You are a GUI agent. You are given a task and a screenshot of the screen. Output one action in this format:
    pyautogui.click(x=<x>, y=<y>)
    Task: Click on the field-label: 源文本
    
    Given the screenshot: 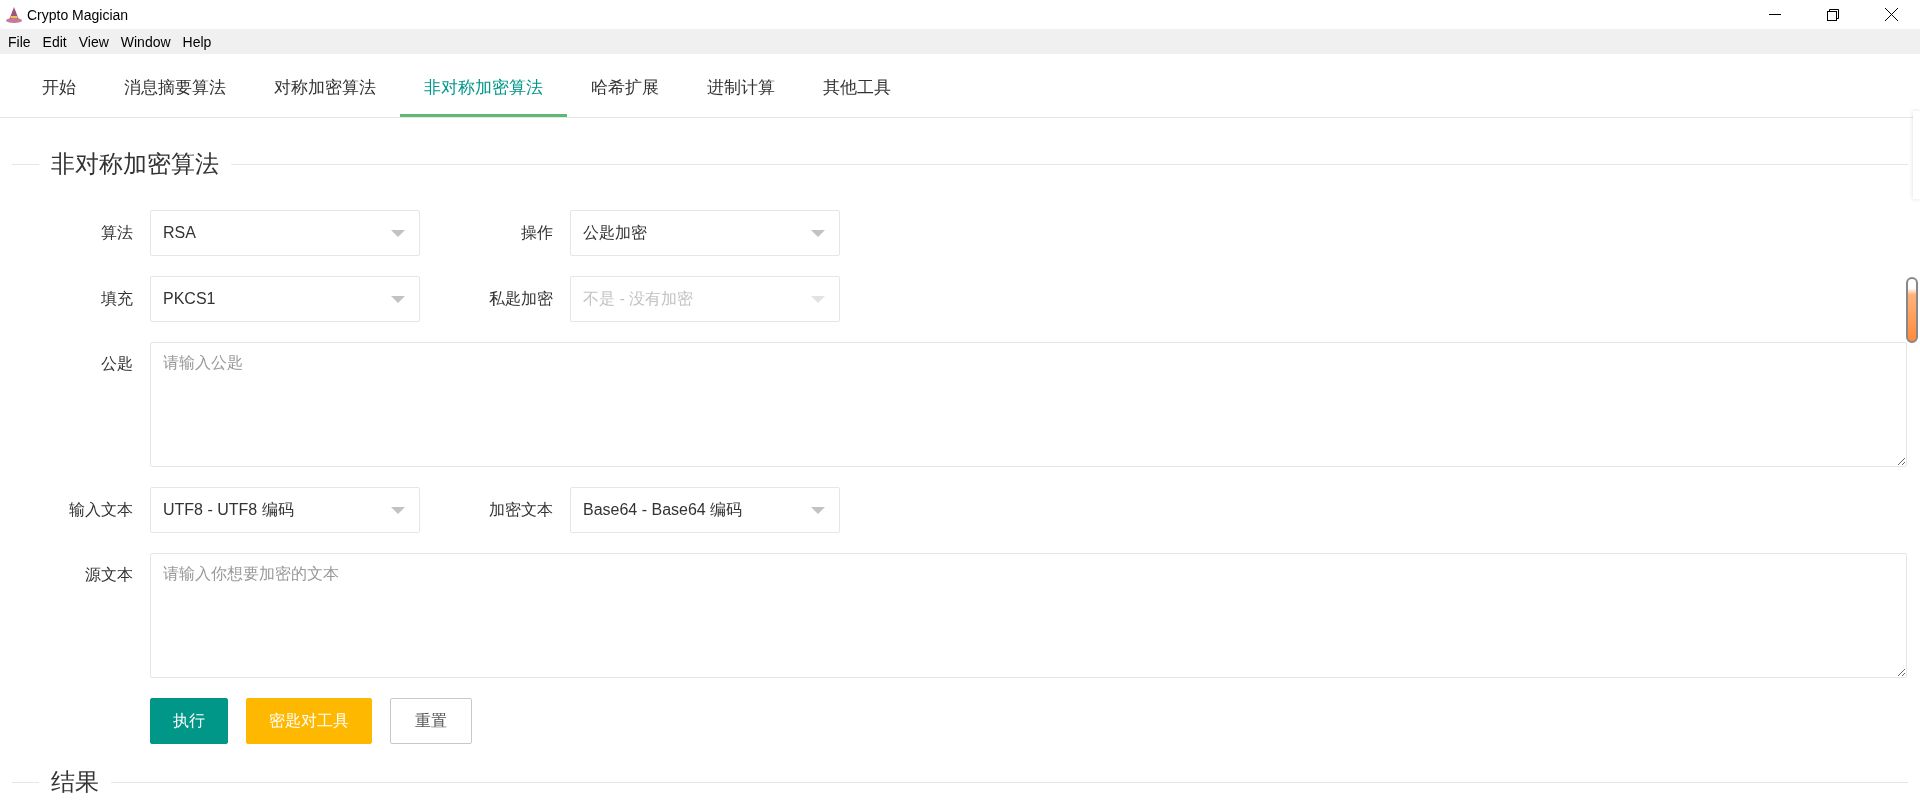 What is the action you would take?
    pyautogui.click(x=108, y=575)
    